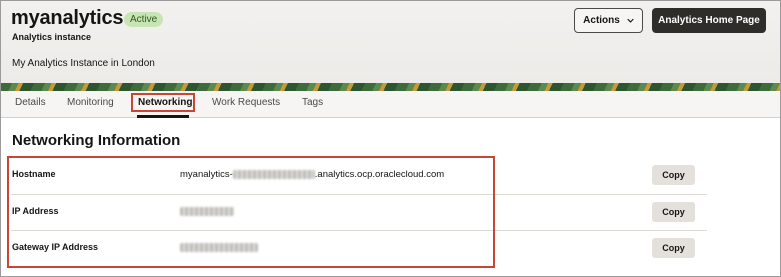 This screenshot has width=781, height=277. I want to click on analytics-home-page-button: Analytics Home Page, so click(709, 20).